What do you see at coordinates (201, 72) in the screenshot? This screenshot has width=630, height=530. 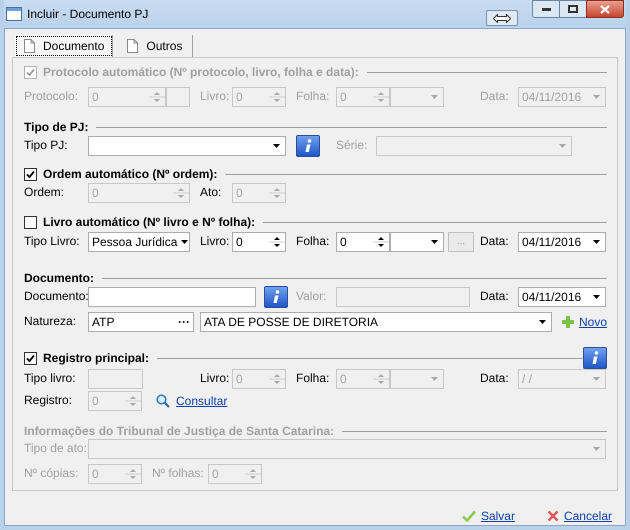 I see `section-title: Protocolo automático (Nº protocolo, livro, folha e data):` at bounding box center [201, 72].